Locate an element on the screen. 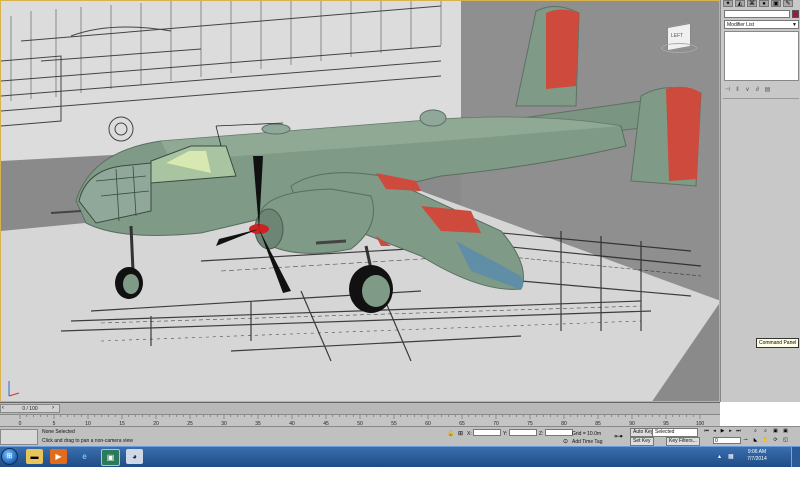 The width and height of the screenshot is (800, 500). clock-time: 9:06 AM is located at coordinates (757, 452).